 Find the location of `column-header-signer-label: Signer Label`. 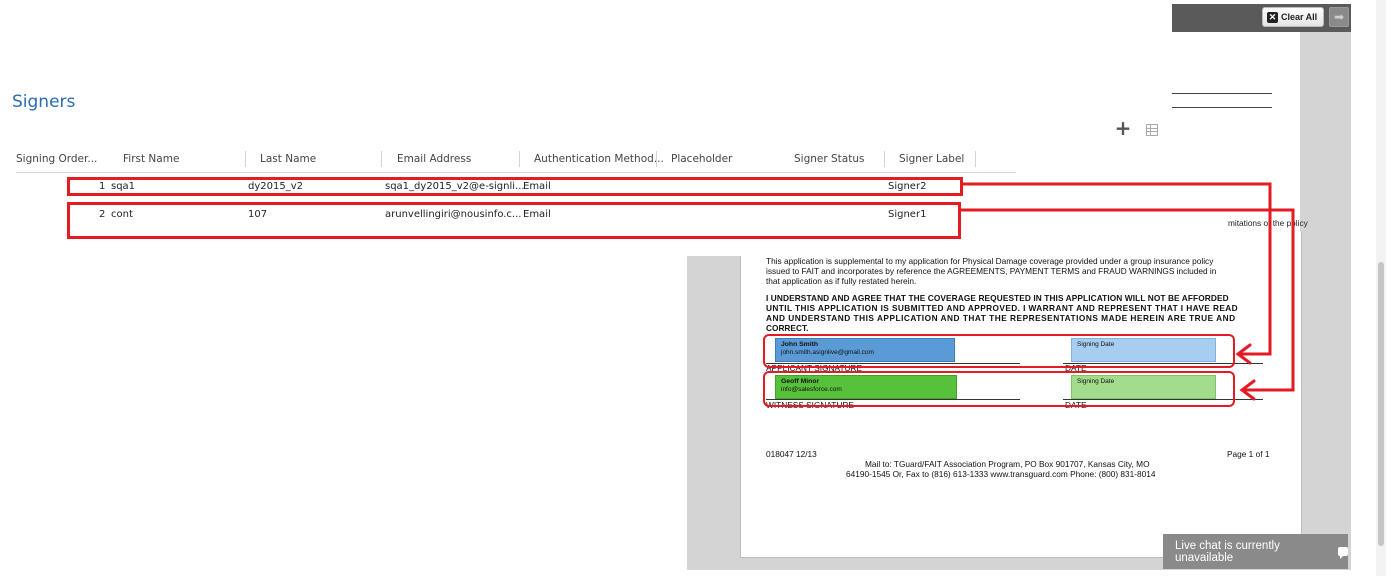

column-header-signer-label: Signer Label is located at coordinates (931, 159).